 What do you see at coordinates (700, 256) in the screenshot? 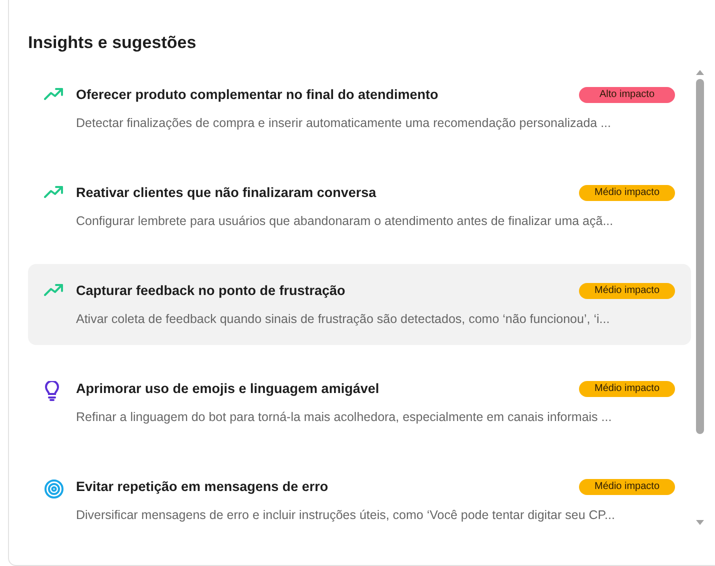
I see `scrollbar-thumb` at bounding box center [700, 256].